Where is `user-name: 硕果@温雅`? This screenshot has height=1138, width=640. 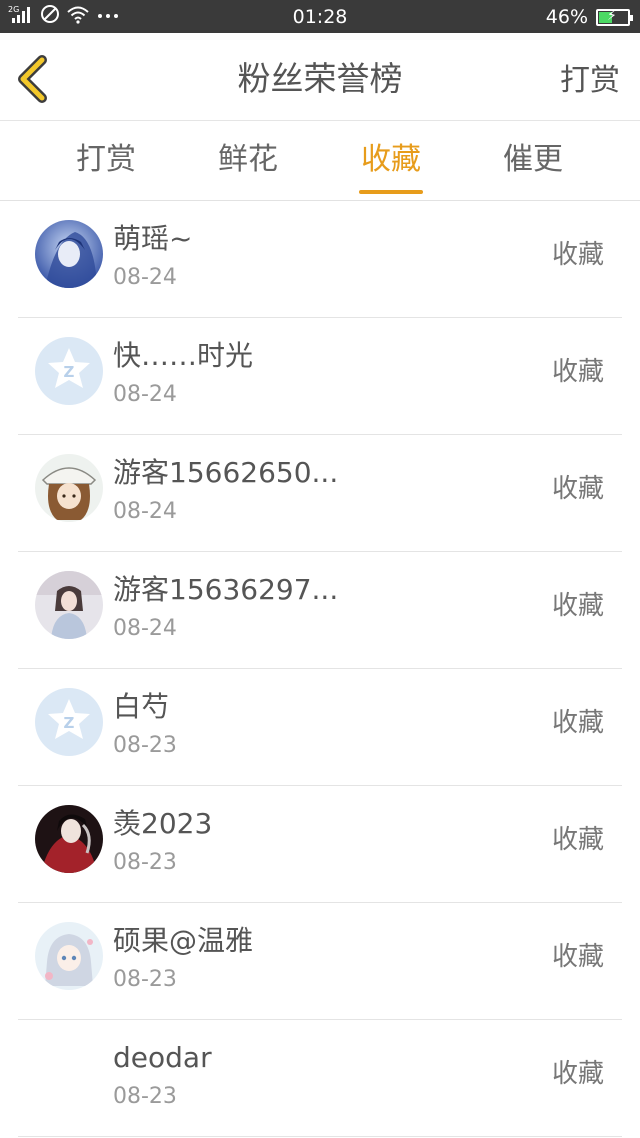 user-name: 硕果@温雅 is located at coordinates (183, 940).